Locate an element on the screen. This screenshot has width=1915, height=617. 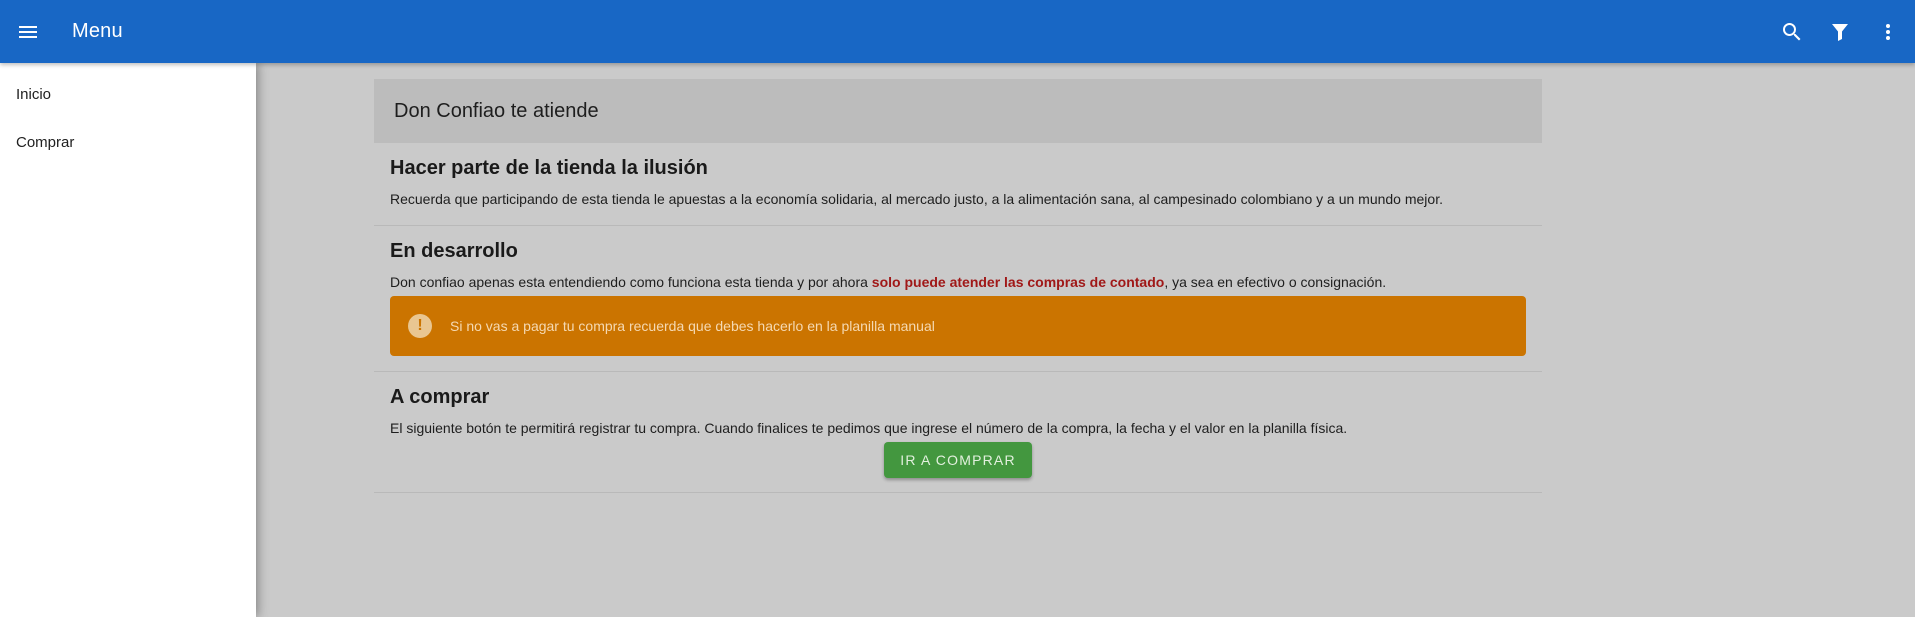
section-title: En desarrollo is located at coordinates (454, 251).